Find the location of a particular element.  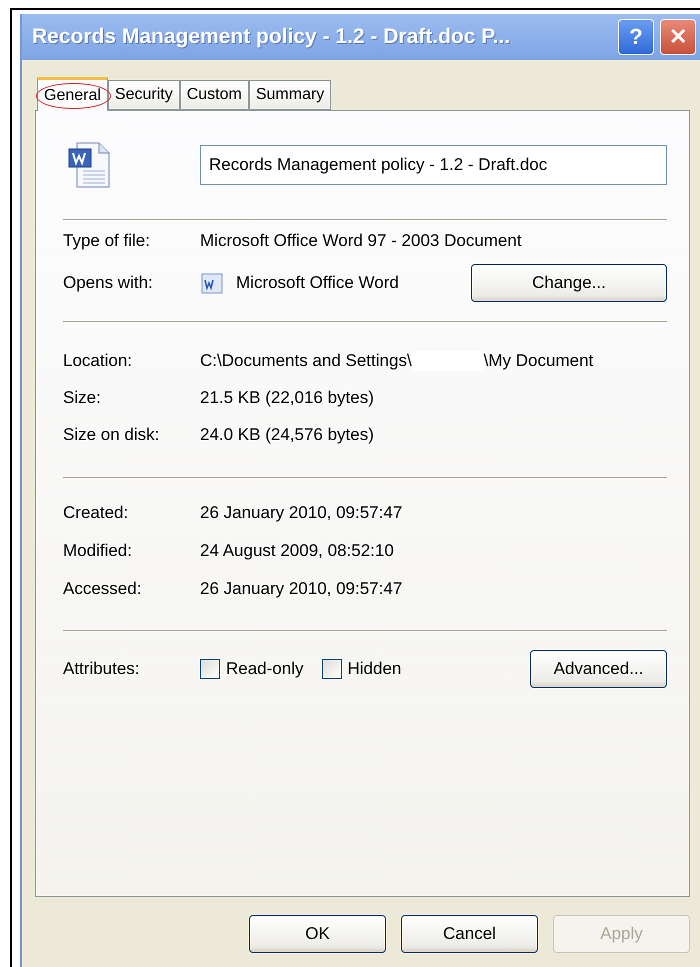

field-value: \My Document is located at coordinates (539, 360).